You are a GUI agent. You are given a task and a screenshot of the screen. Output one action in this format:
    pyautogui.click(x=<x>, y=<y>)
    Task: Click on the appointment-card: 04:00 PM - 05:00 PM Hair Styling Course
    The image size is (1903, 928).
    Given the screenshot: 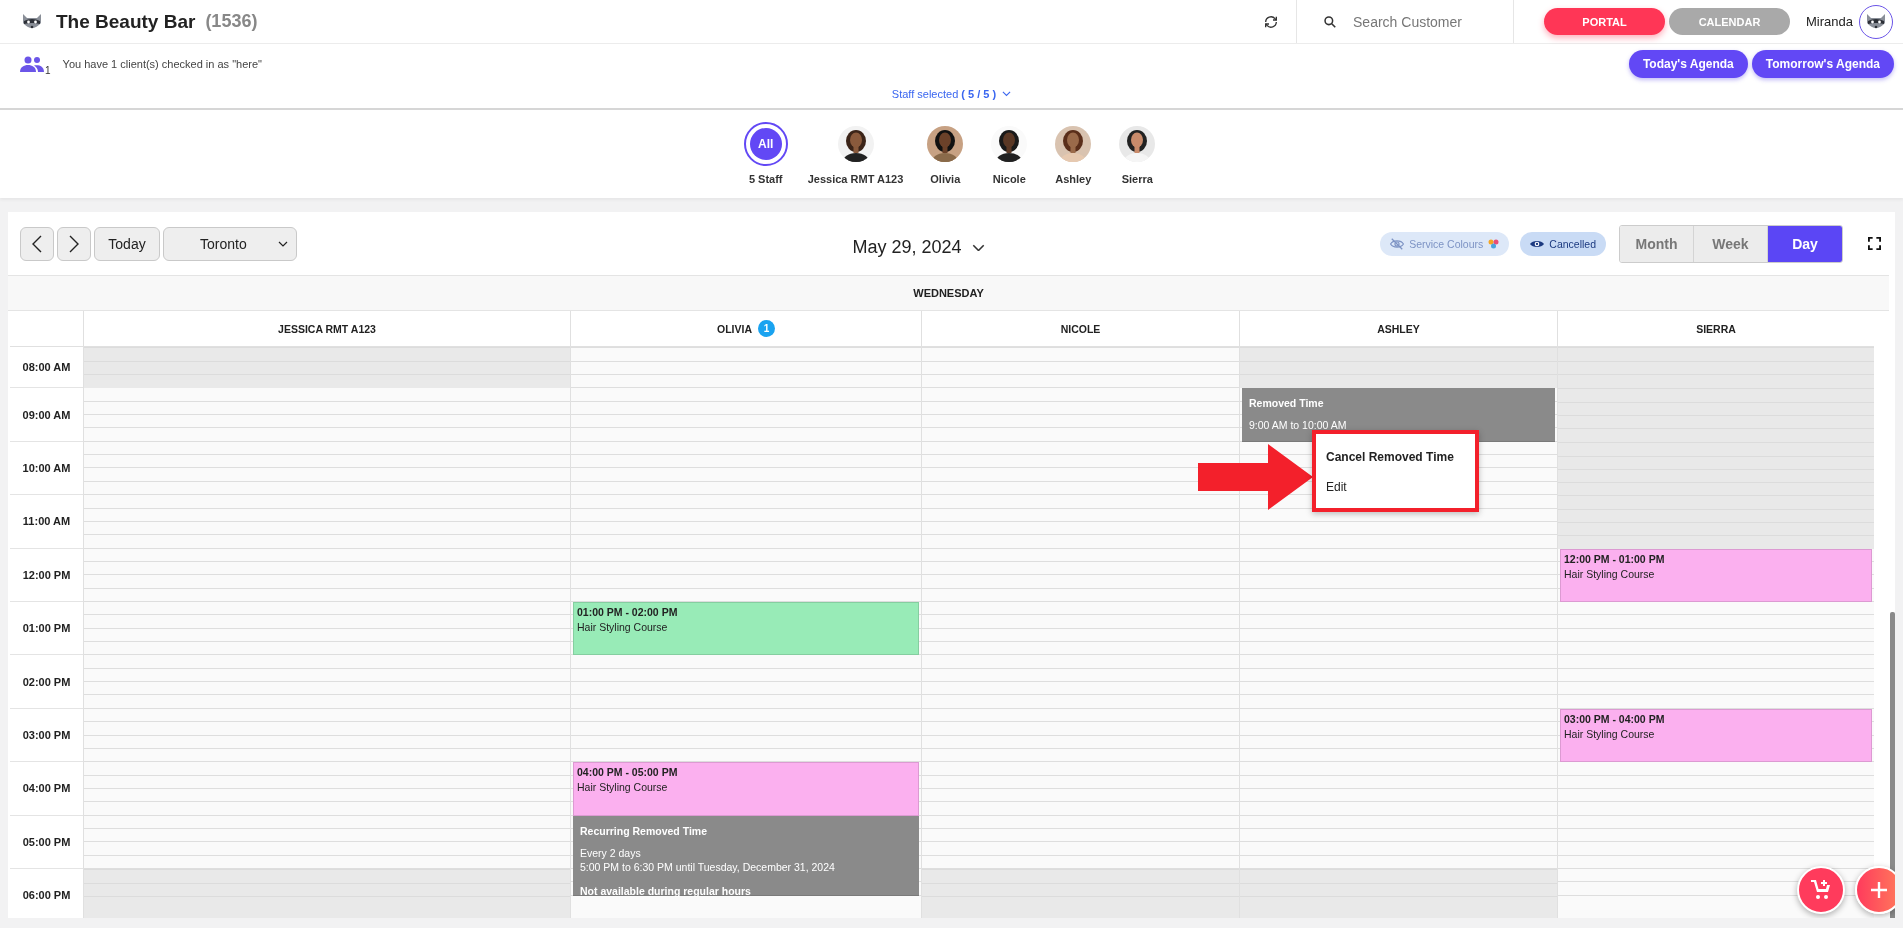 What is the action you would take?
    pyautogui.click(x=746, y=789)
    